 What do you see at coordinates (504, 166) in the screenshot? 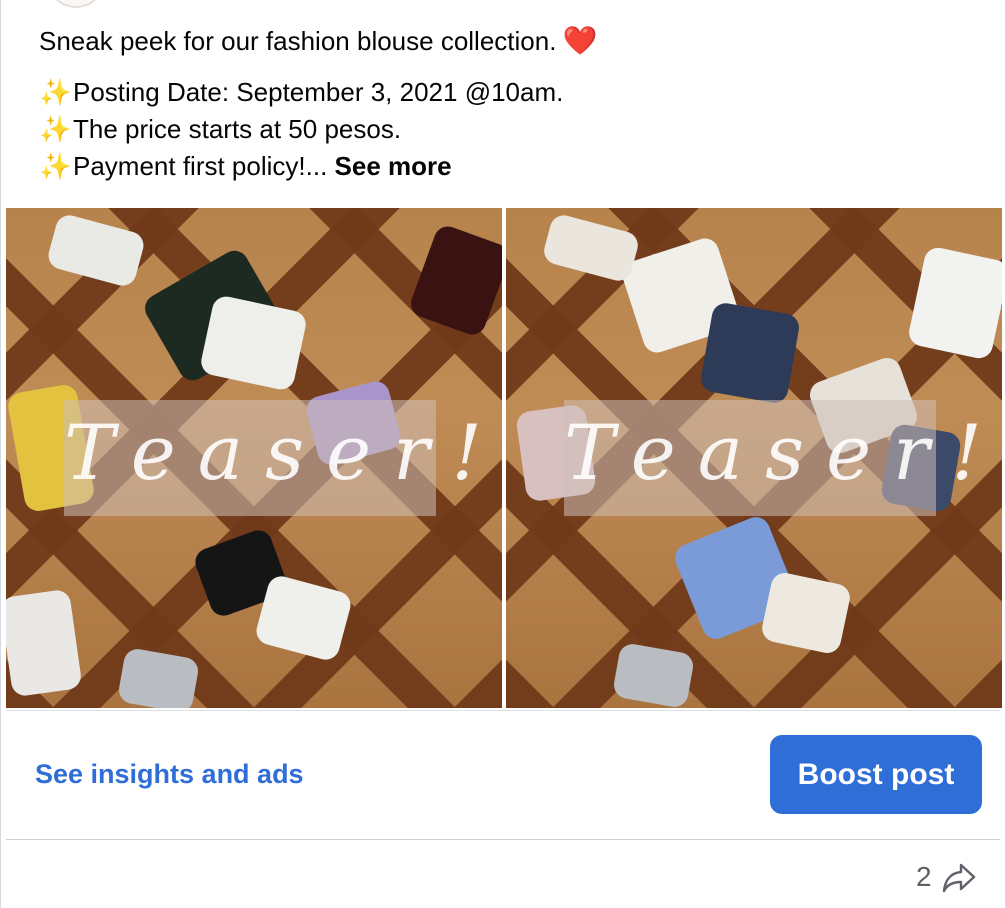
I see `bullet-line: ✨Payment first policy!... See more` at bounding box center [504, 166].